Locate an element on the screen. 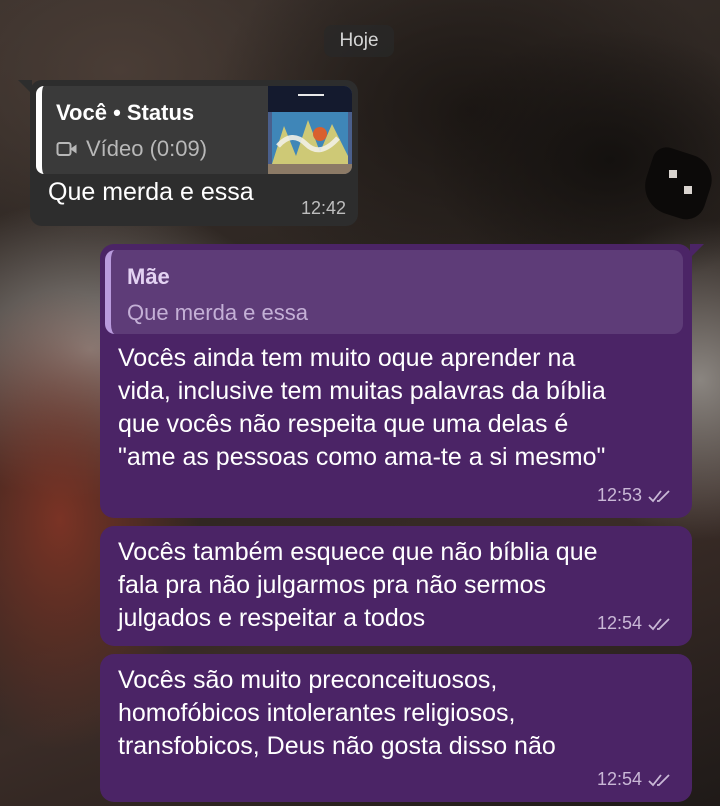  message-text: Que merda e essa is located at coordinates (151, 192).